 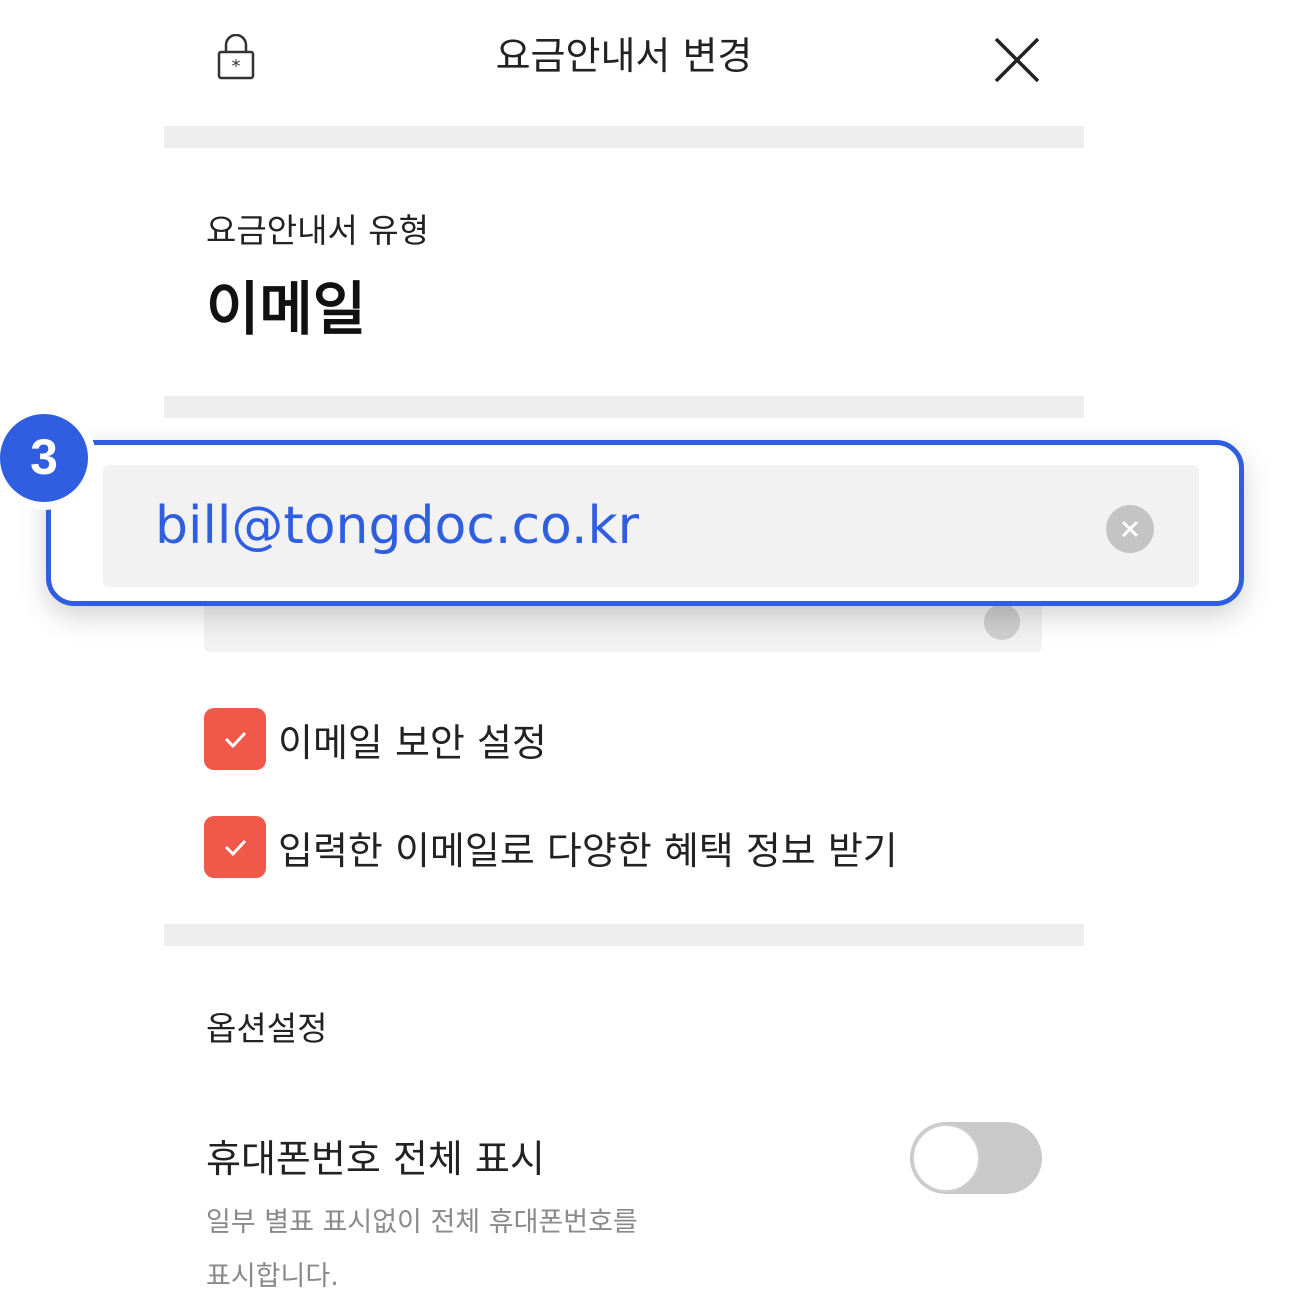 I want to click on email-highlight-callout: bill@tongdoc.co.kr, so click(x=645, y=523).